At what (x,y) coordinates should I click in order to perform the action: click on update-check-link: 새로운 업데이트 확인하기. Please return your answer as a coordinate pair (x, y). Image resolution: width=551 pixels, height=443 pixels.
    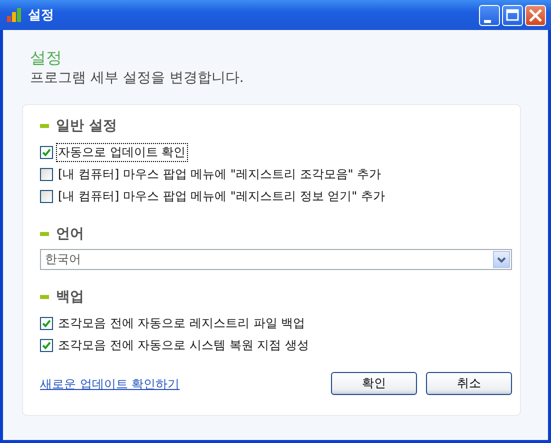
    Looking at the image, I should click on (110, 384).